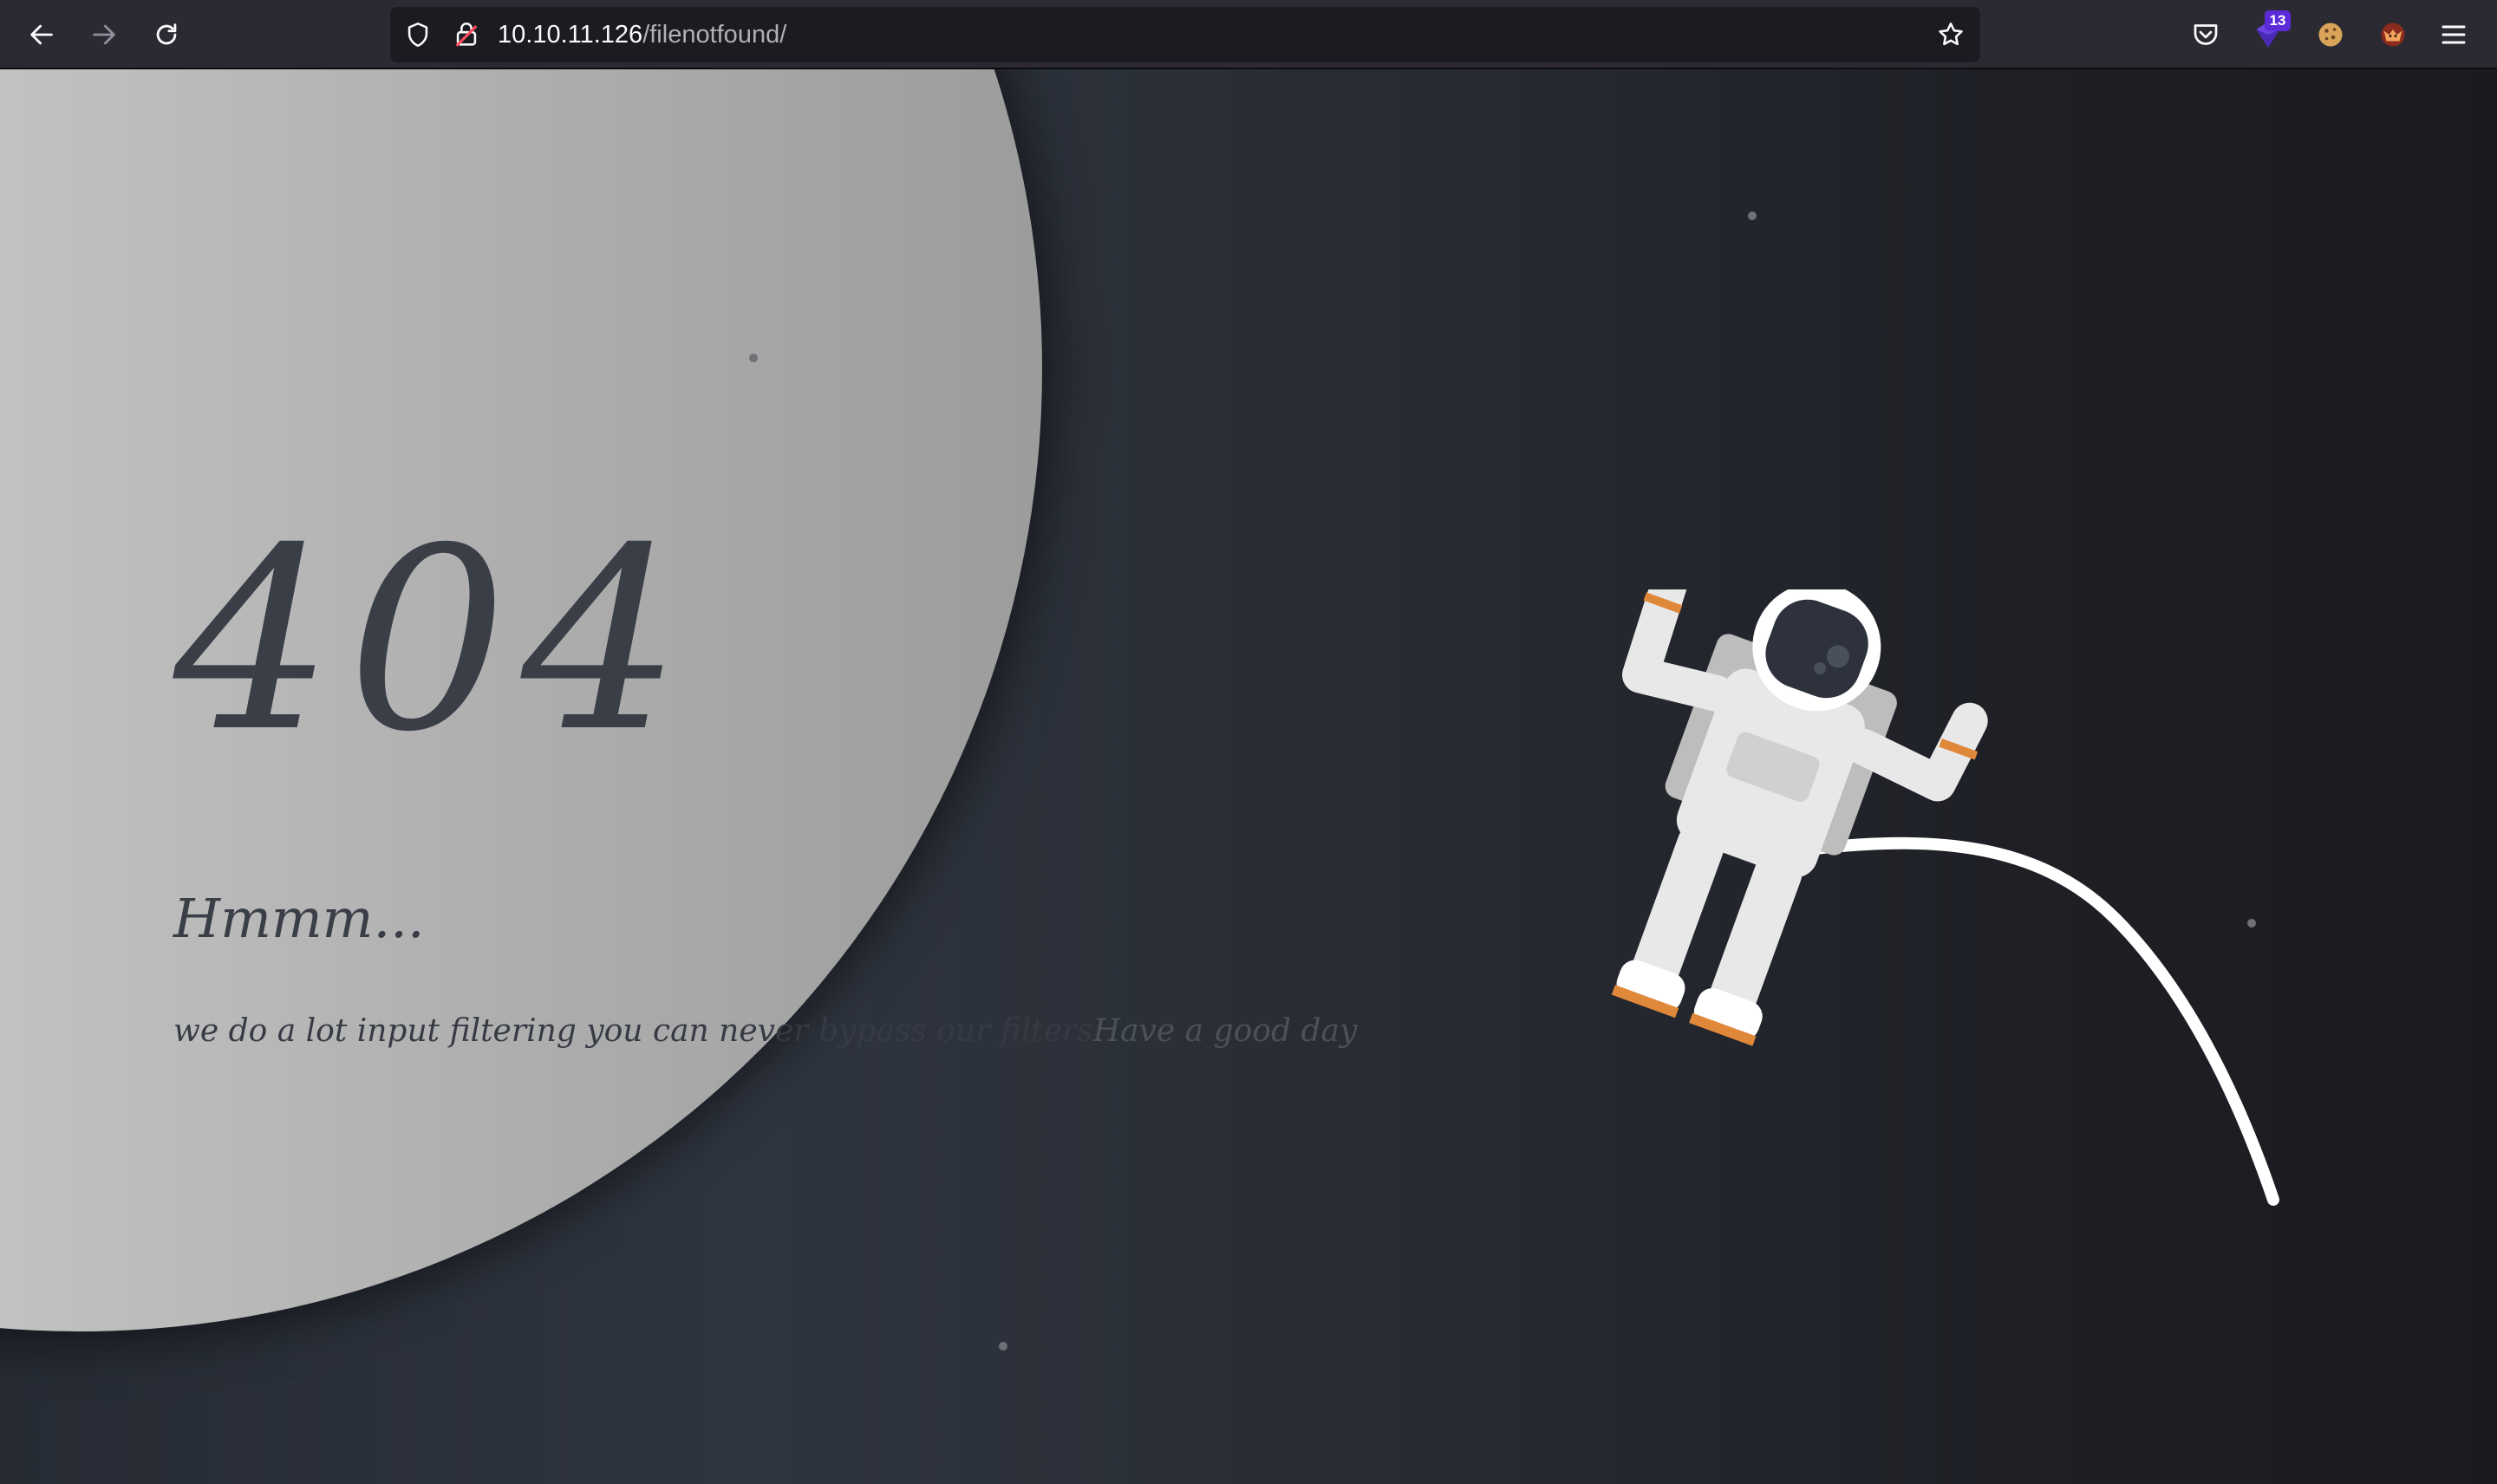 This screenshot has height=1484, width=2497. I want to click on pocket-icon, so click(2206, 35).